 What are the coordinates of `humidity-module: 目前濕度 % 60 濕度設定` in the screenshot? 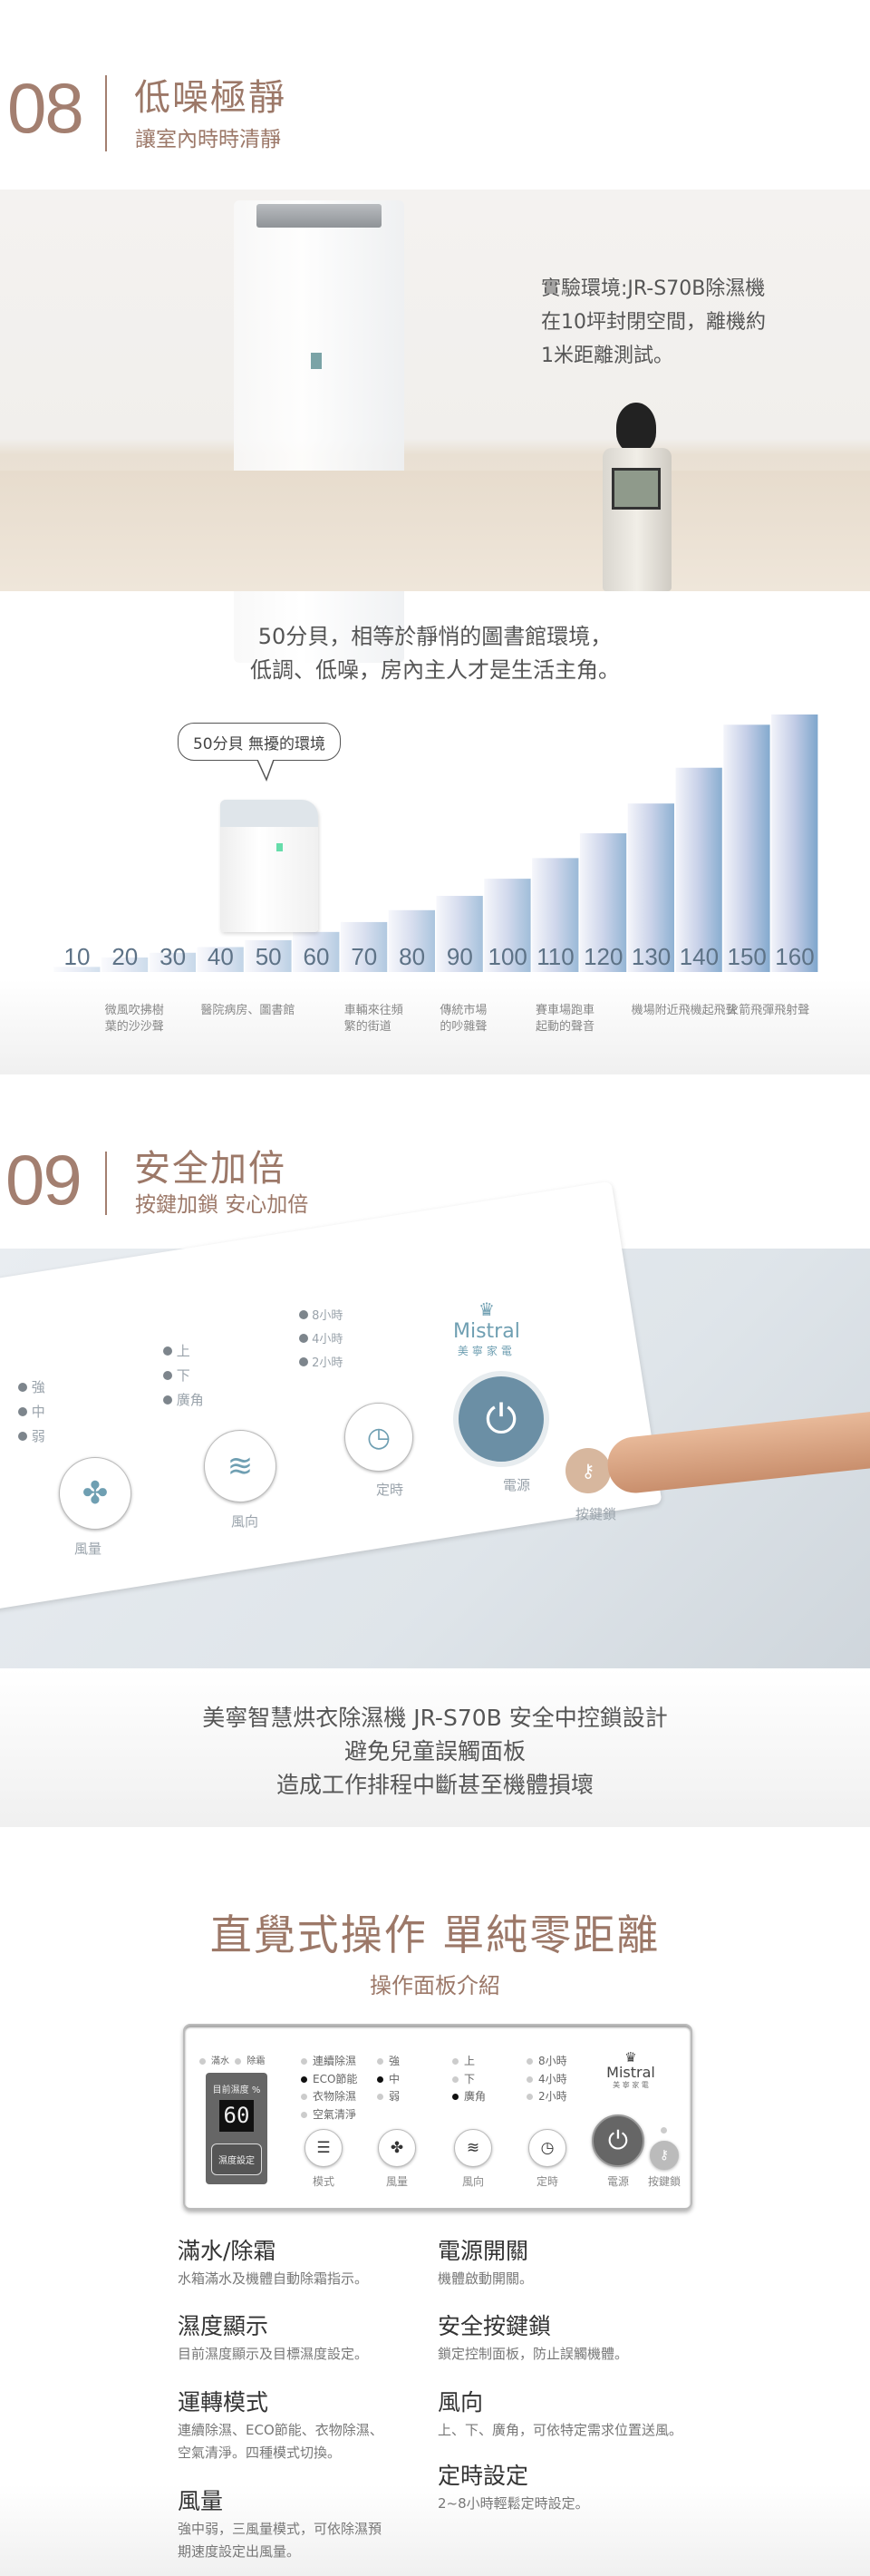 It's located at (236, 2128).